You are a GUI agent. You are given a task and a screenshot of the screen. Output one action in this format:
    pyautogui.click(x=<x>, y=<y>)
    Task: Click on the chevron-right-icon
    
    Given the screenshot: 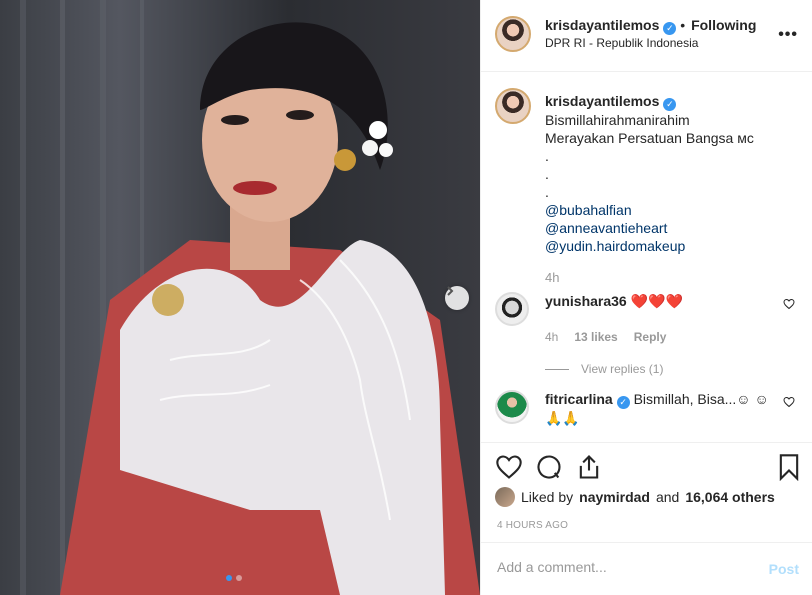 What is the action you would take?
    pyautogui.click(x=450, y=291)
    